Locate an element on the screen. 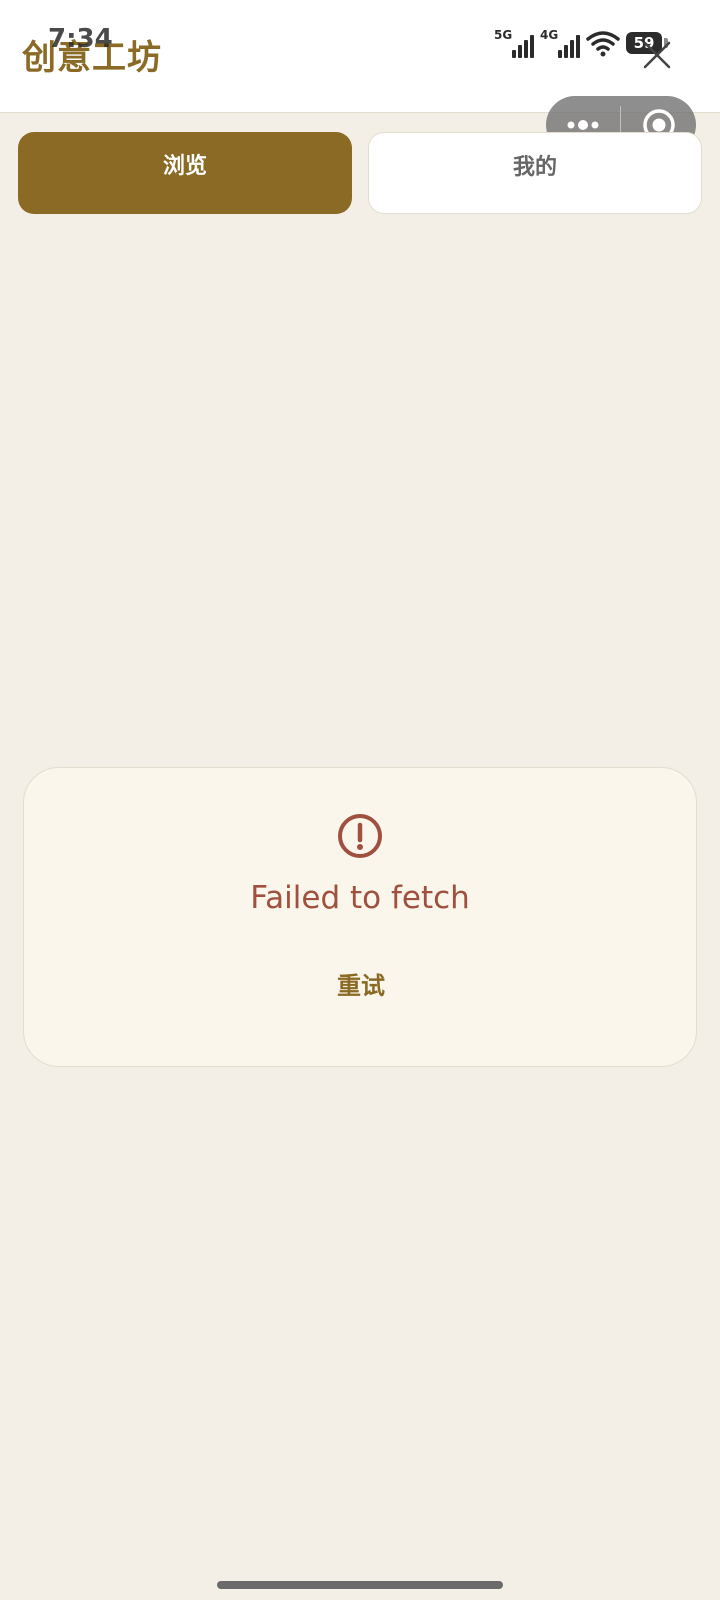 The height and width of the screenshot is (1600, 720). tab-browse: 浏览 is located at coordinates (185, 173).